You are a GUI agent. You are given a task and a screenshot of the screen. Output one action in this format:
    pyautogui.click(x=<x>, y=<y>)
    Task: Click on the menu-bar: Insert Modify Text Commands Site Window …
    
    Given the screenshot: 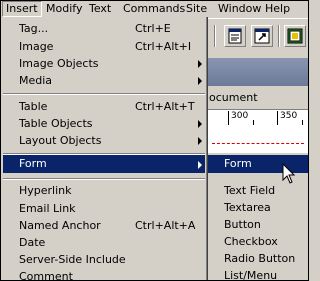 What is the action you would take?
    pyautogui.click(x=154, y=9)
    